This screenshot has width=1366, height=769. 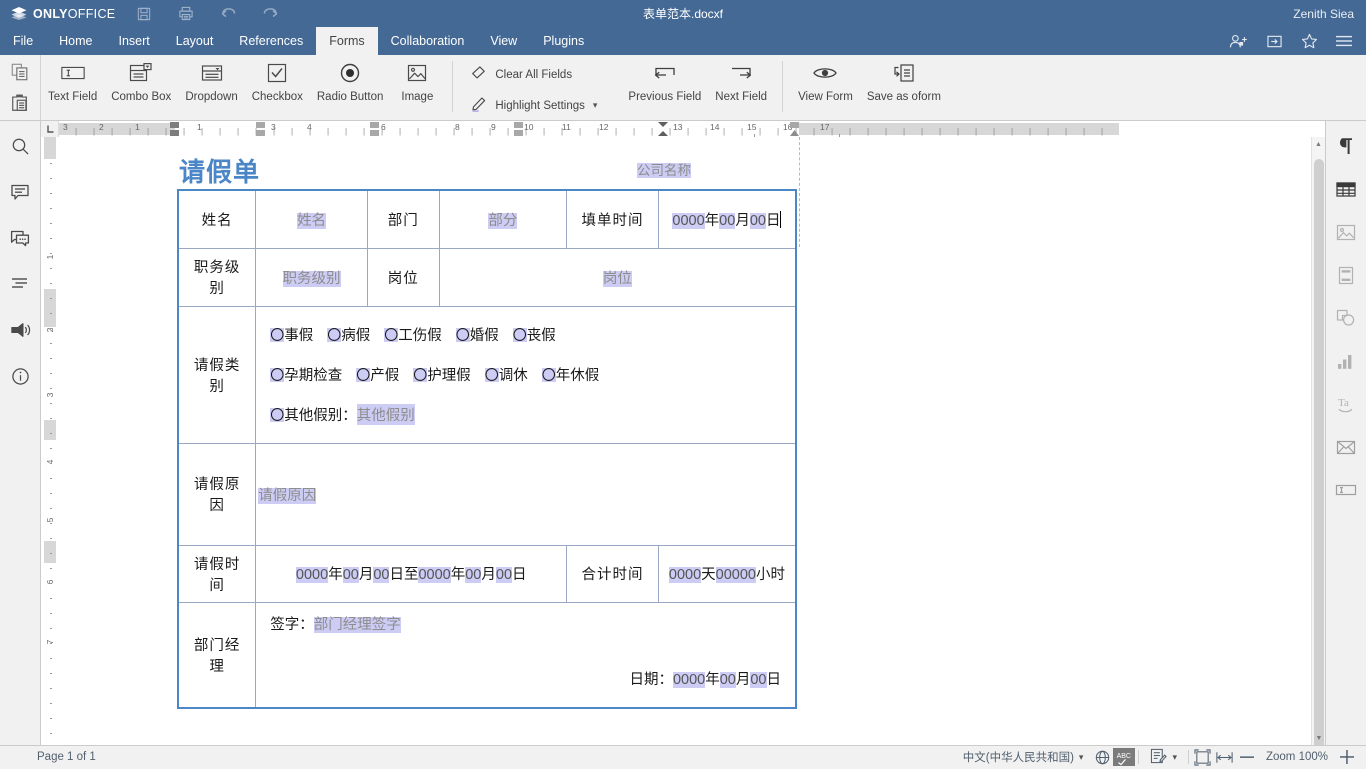 I want to click on print-icon, so click(x=186, y=14).